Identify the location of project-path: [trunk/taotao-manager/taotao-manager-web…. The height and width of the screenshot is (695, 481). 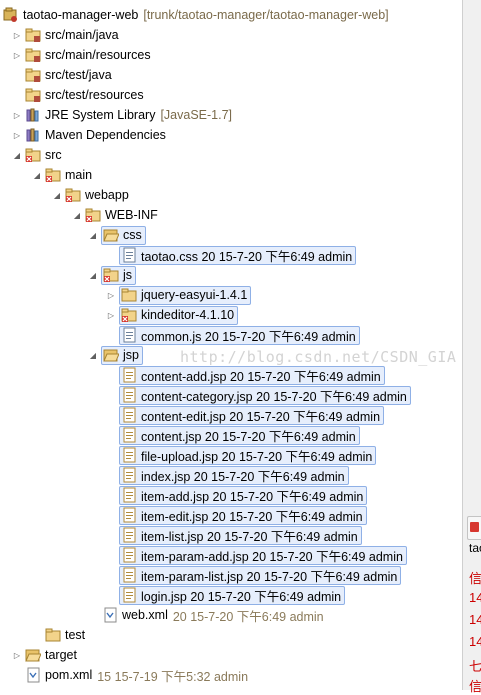
(266, 15).